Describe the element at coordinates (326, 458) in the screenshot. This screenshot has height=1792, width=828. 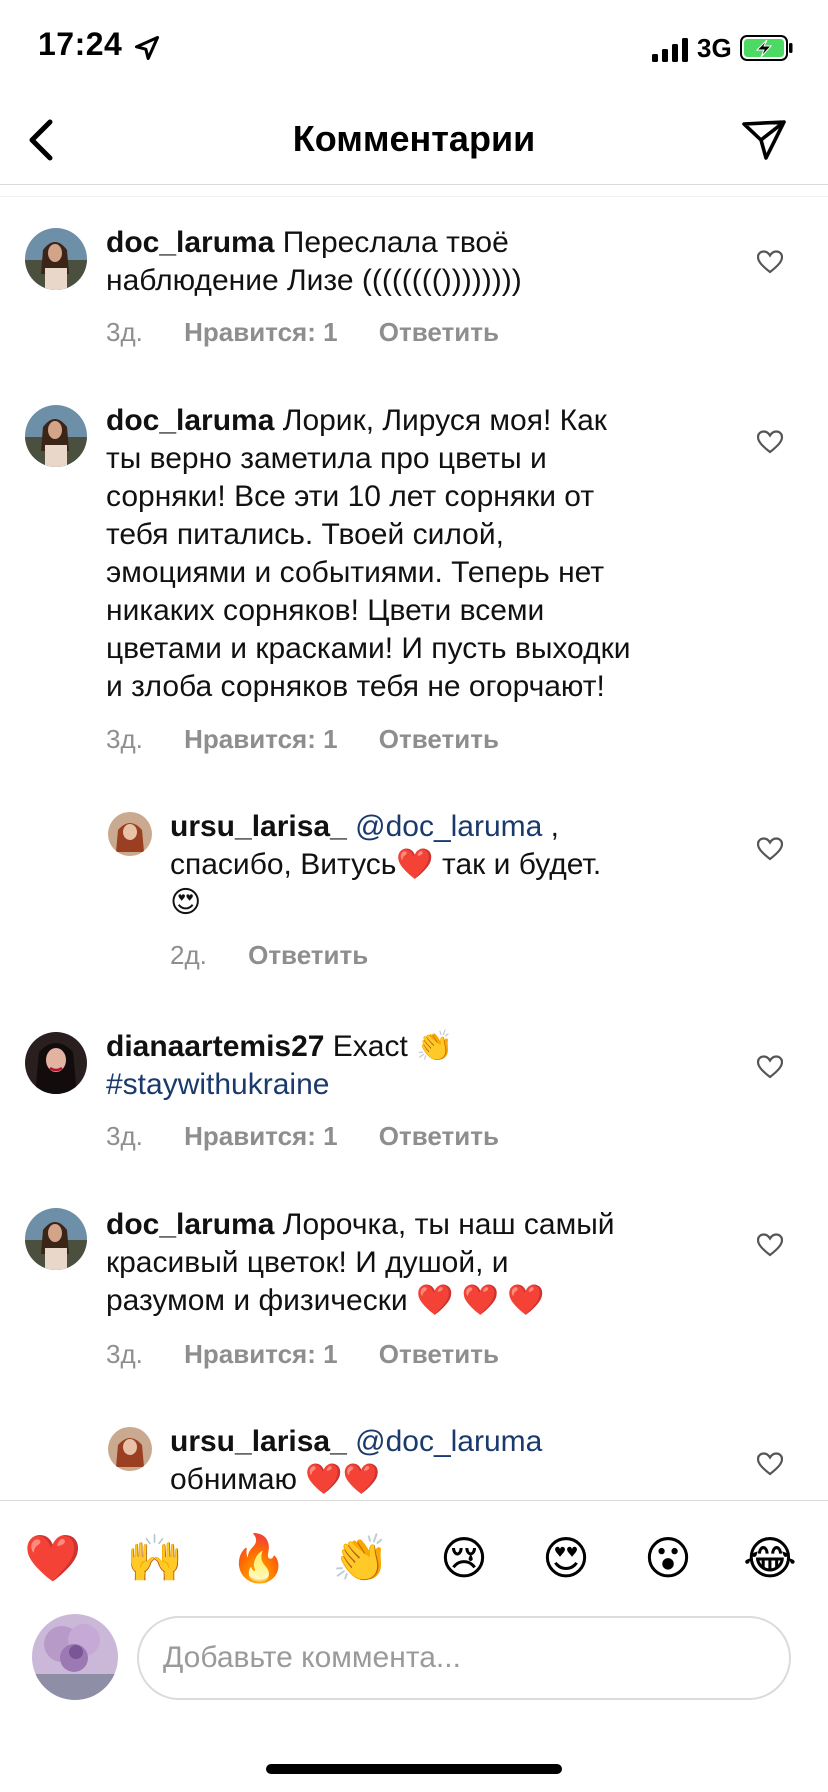
I see `comment-body-line: ты верно заметила про цветы и` at that location.